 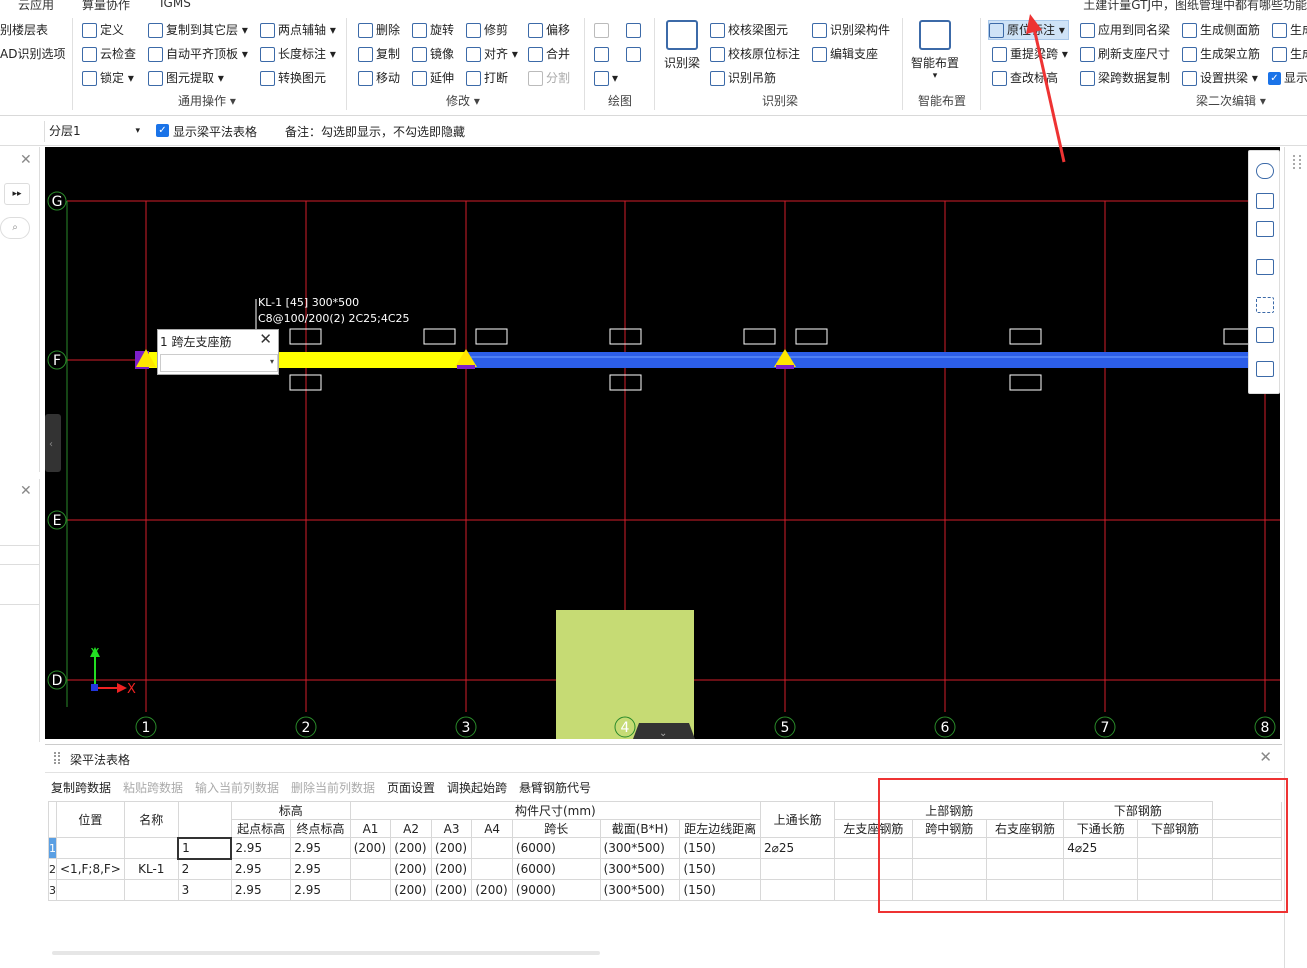 What do you see at coordinates (549, 78) in the screenshot?
I see `split-button: 分割` at bounding box center [549, 78].